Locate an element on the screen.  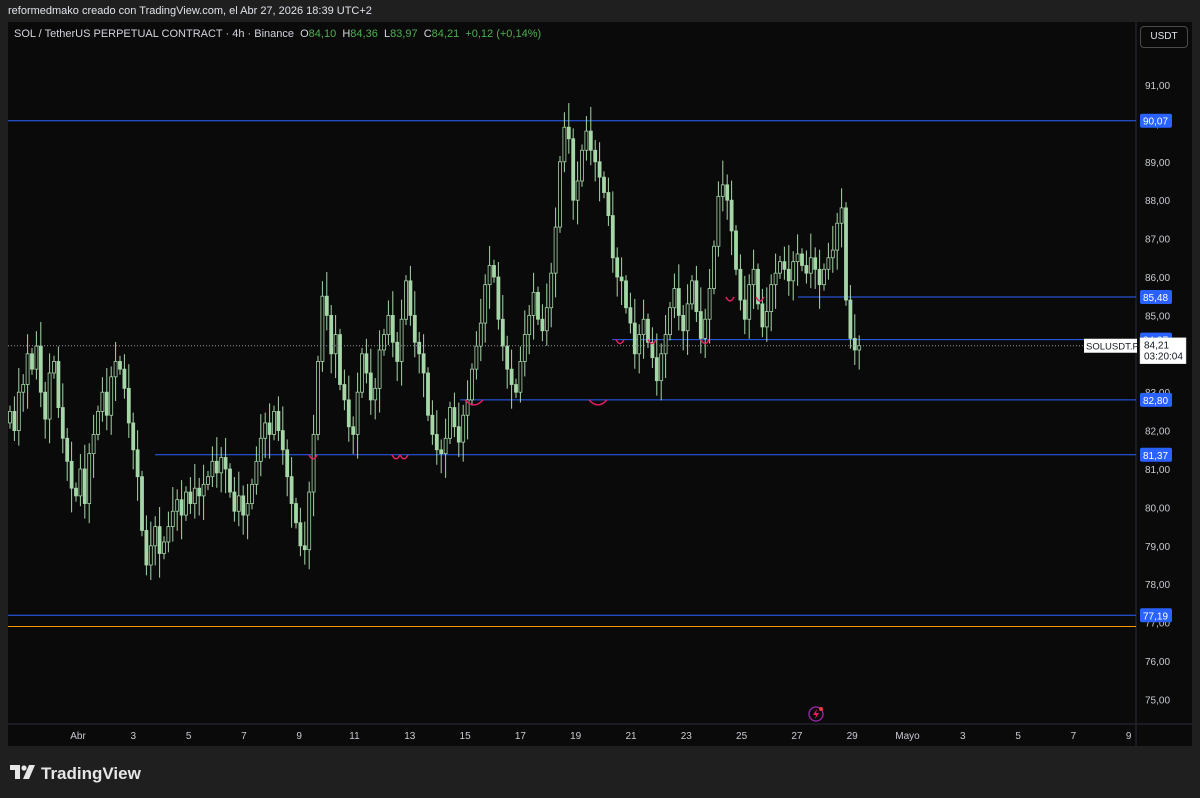
time-tick-label: 23 is located at coordinates (687, 736).